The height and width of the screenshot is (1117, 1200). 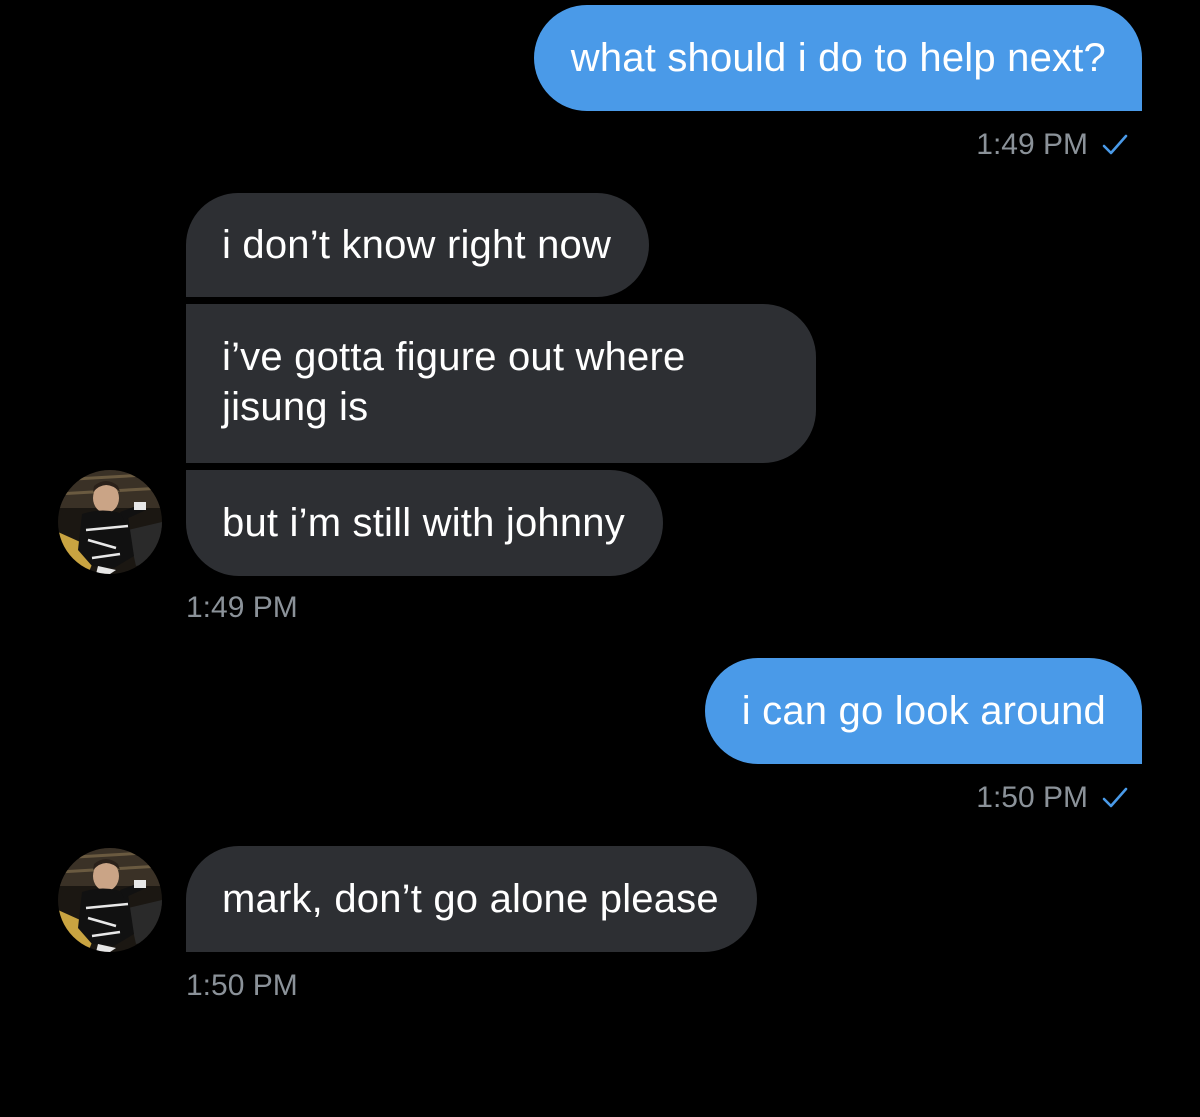 I want to click on message-bubble-incoming: mark, don’t go alone please, so click(x=471, y=899).